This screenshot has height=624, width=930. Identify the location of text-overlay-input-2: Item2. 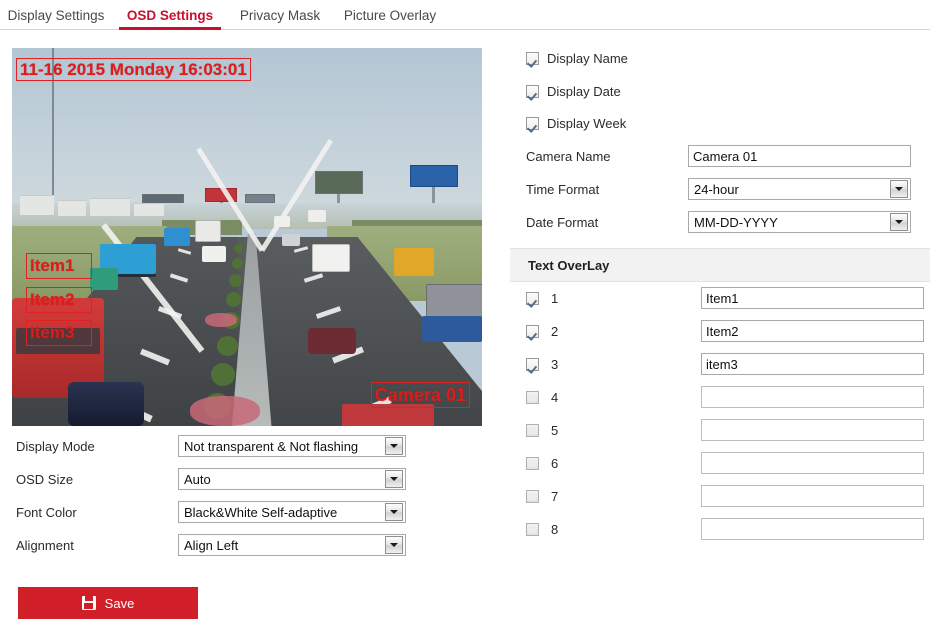
(812, 331).